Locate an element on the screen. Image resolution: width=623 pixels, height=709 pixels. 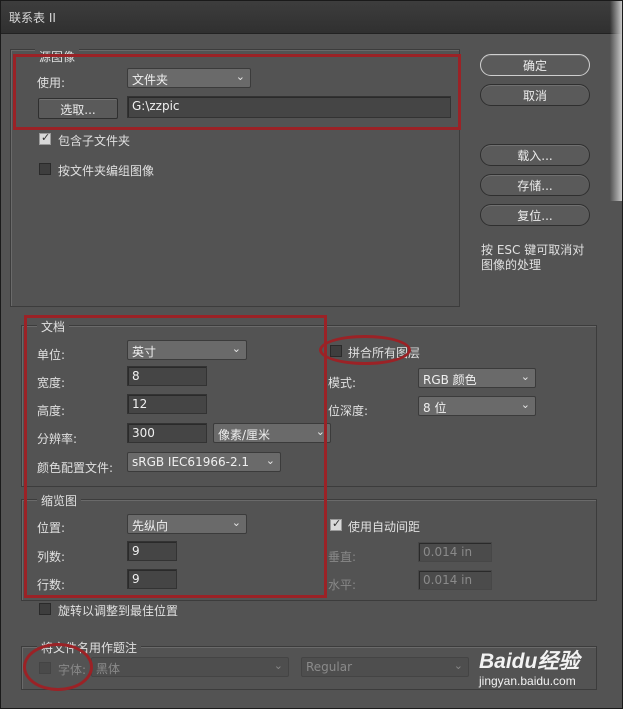
baidu-jingyan-watermark: Baidu经验 jingyan.baidu.com is located at coordinates (529, 670).